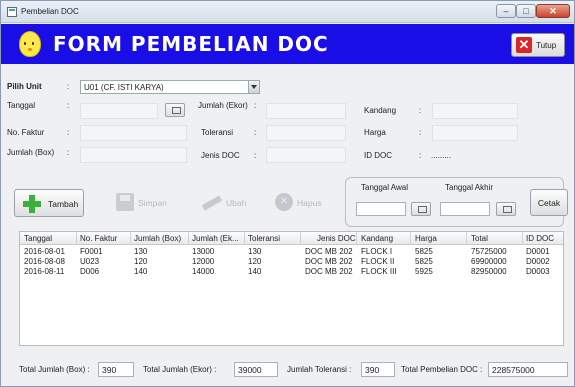 The height and width of the screenshot is (387, 575). What do you see at coordinates (68, 132) in the screenshot?
I see `no-faktur-colon: :` at bounding box center [68, 132].